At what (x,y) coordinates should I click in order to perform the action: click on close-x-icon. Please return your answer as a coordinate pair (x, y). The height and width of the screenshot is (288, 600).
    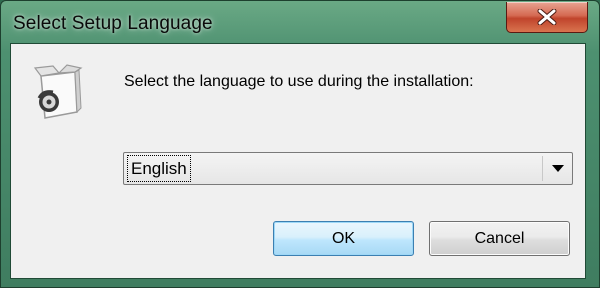
    Looking at the image, I should click on (547, 17).